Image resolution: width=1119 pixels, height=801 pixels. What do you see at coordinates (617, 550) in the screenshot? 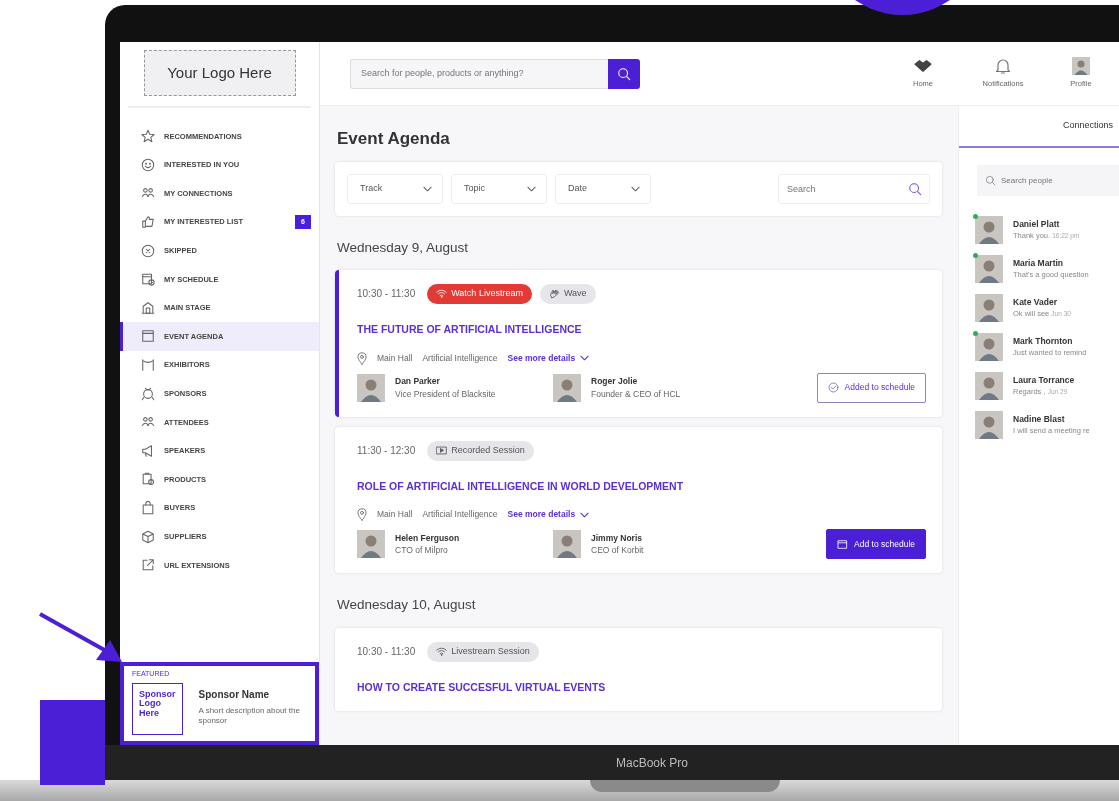
I see `speaker-role: CEO of Korbit` at bounding box center [617, 550].